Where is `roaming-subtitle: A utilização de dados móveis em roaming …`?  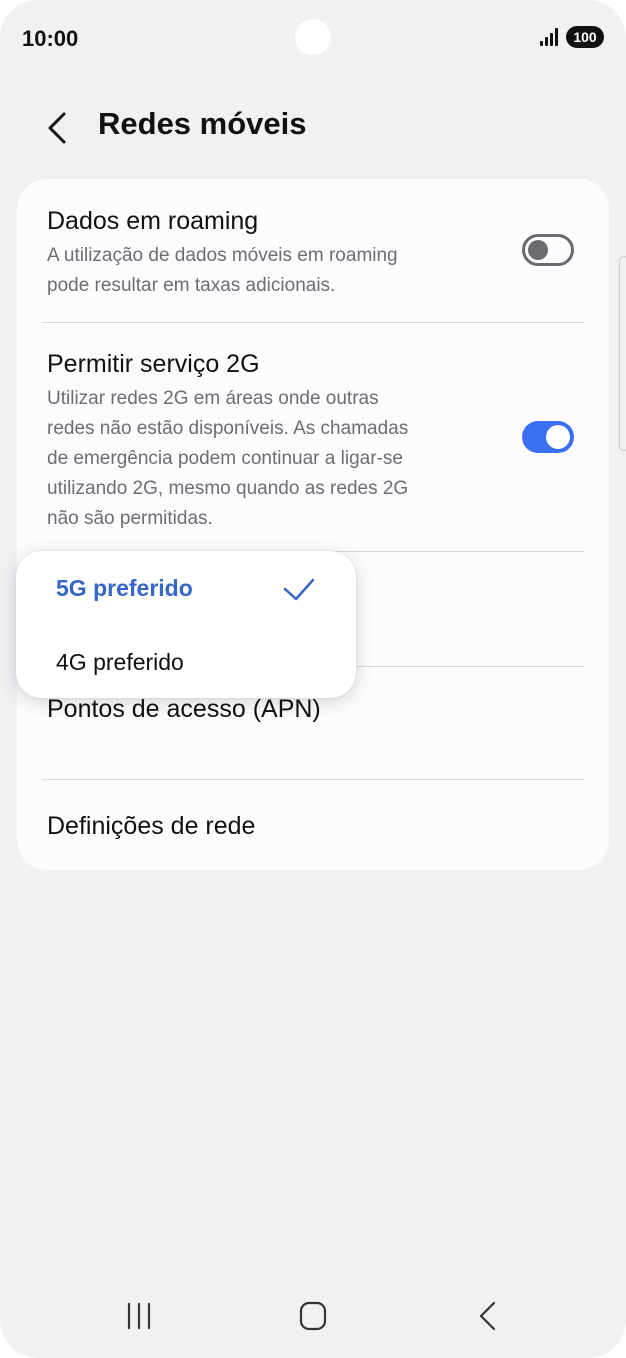
roaming-subtitle: A utilização de dados móveis em roaming … is located at coordinates (222, 270).